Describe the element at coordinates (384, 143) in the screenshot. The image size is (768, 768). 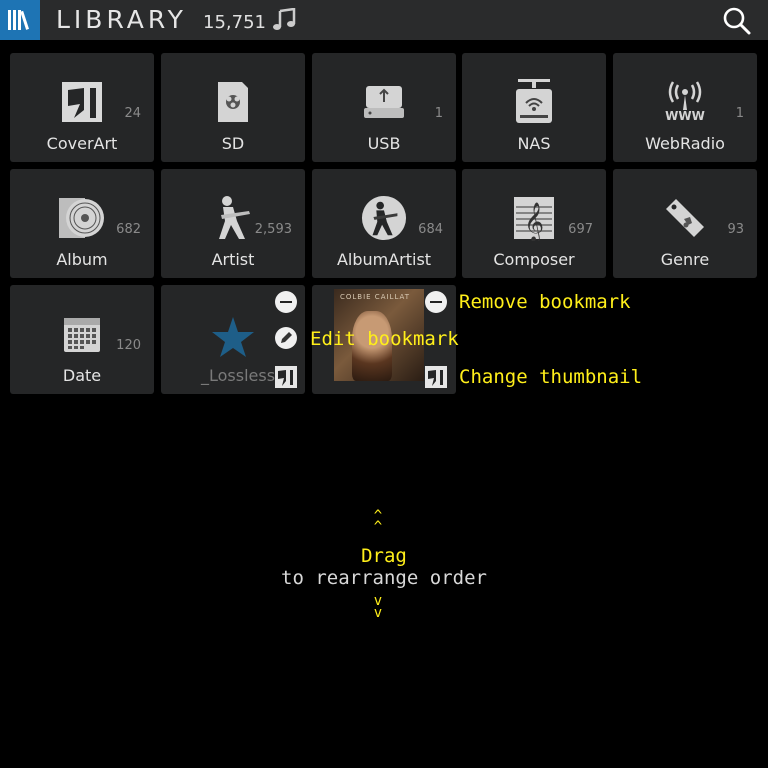
I see `tile-label: USB` at that location.